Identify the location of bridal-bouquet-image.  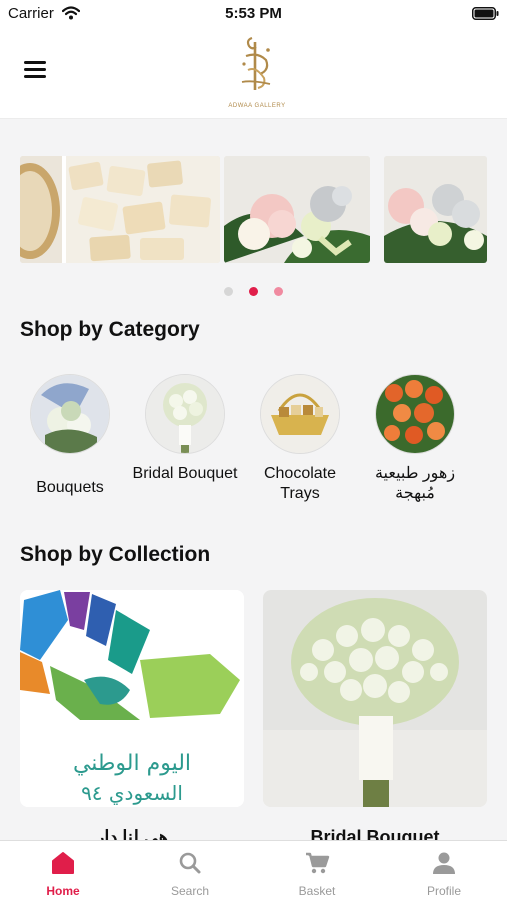
(375, 698).